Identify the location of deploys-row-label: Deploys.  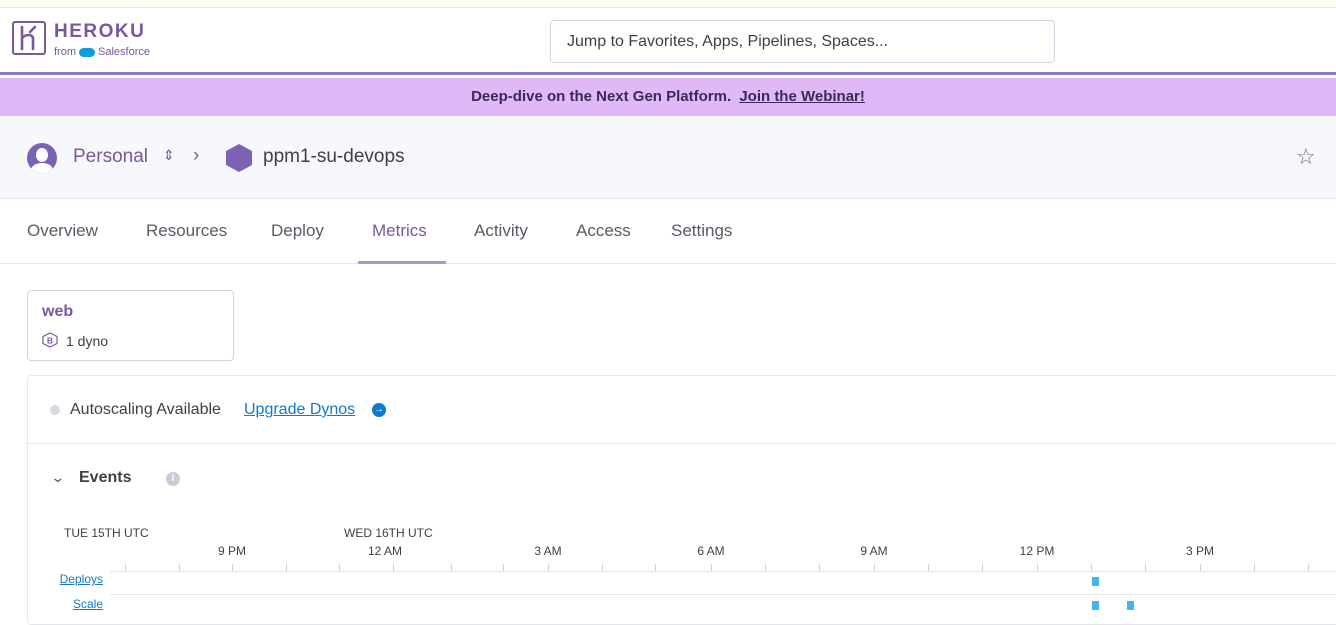
(73, 579).